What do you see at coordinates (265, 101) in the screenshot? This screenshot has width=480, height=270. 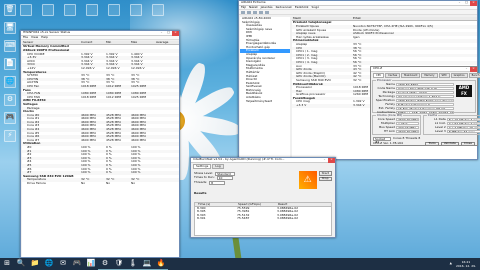 I see `aida-tree-item: Teljesítményteszt` at bounding box center [265, 101].